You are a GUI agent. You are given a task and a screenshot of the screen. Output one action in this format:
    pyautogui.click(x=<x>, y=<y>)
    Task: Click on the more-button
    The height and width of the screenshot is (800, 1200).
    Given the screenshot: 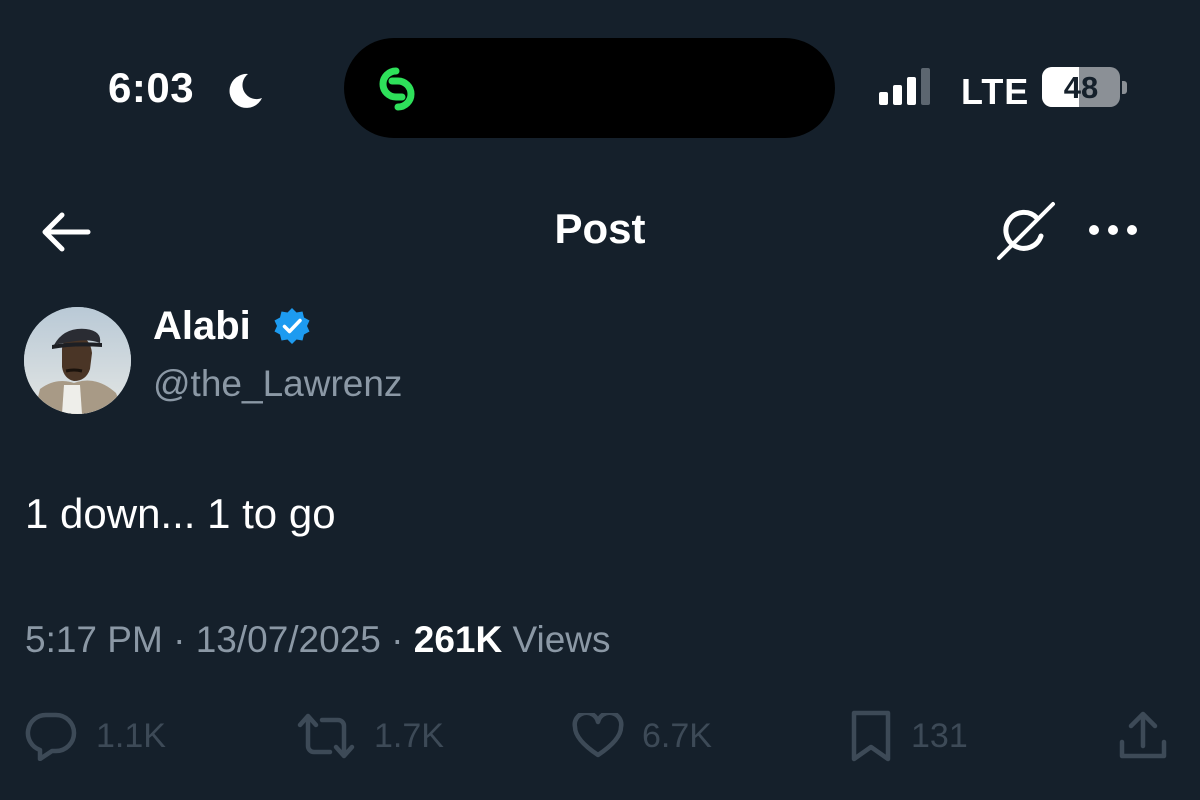 What is the action you would take?
    pyautogui.click(x=1114, y=230)
    